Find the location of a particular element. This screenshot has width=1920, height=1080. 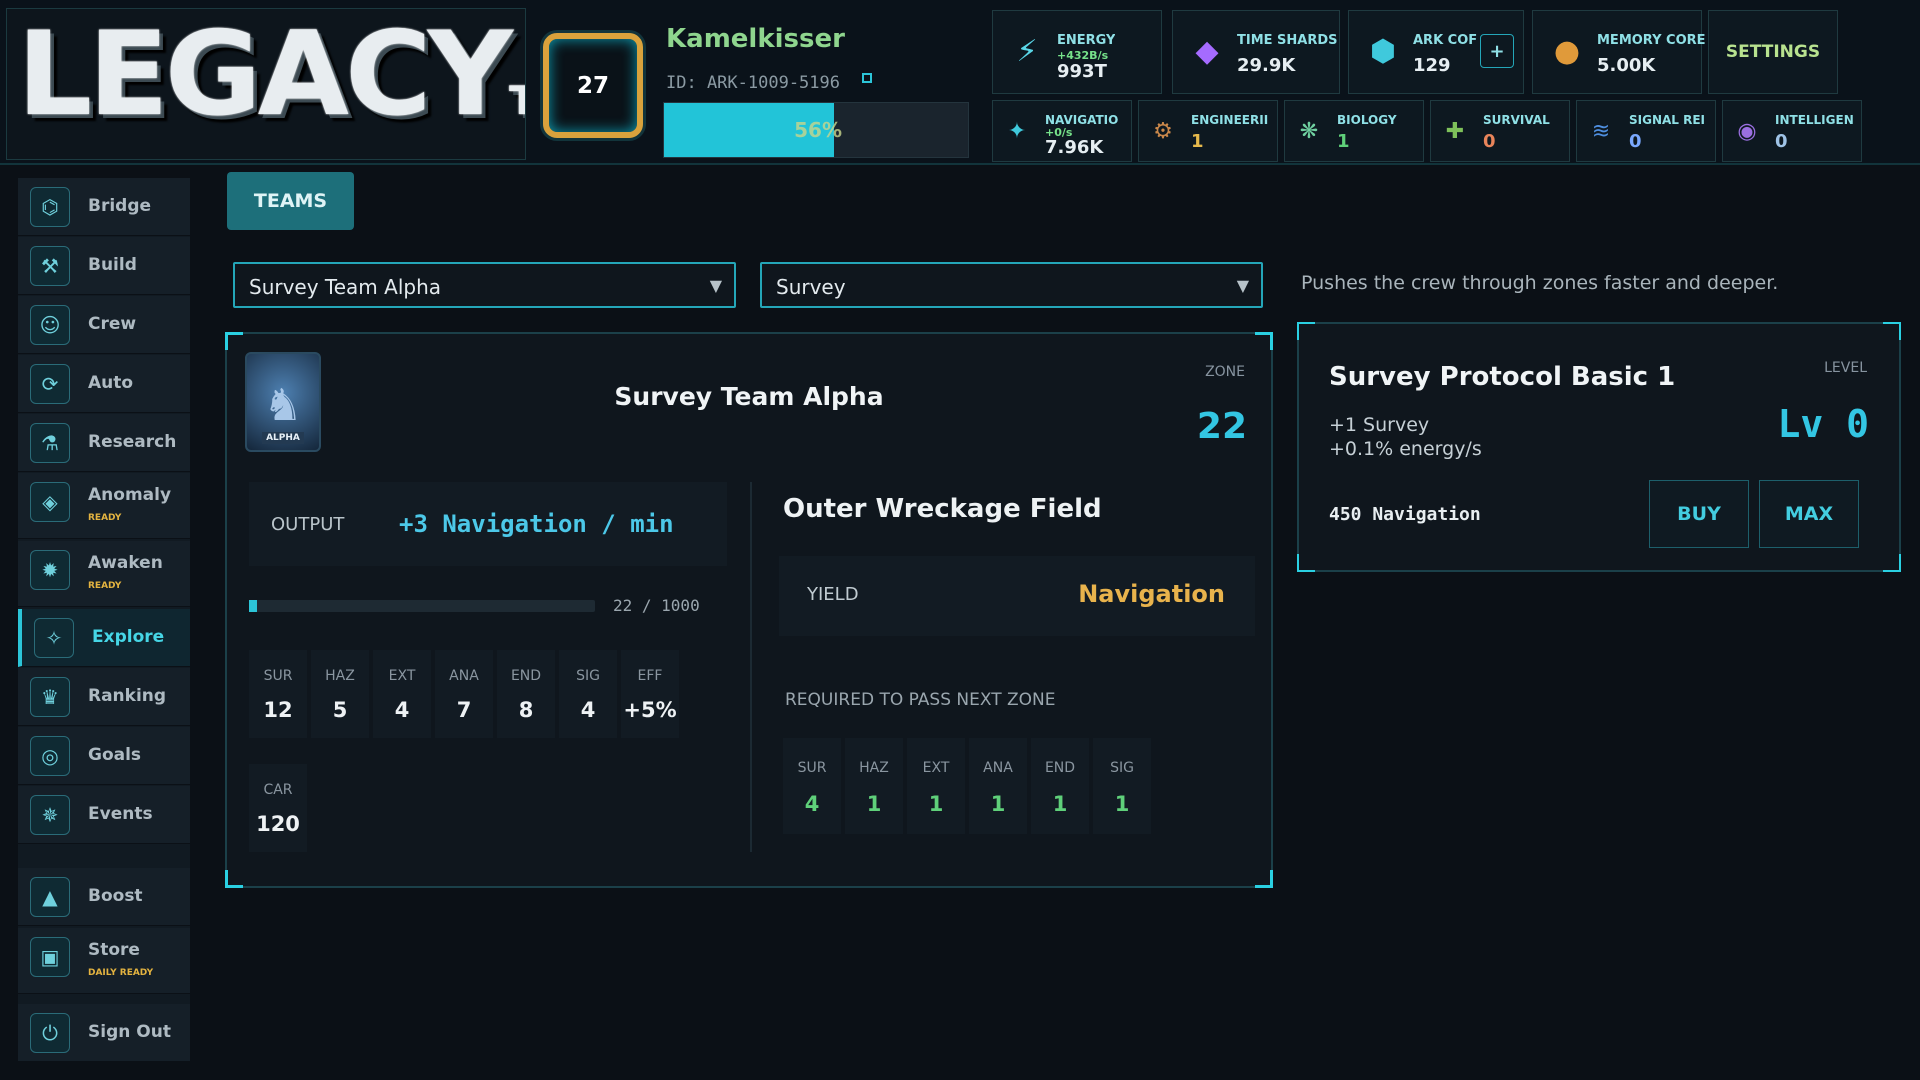

upgrade-level-label: LEVEL is located at coordinates (1845, 368).